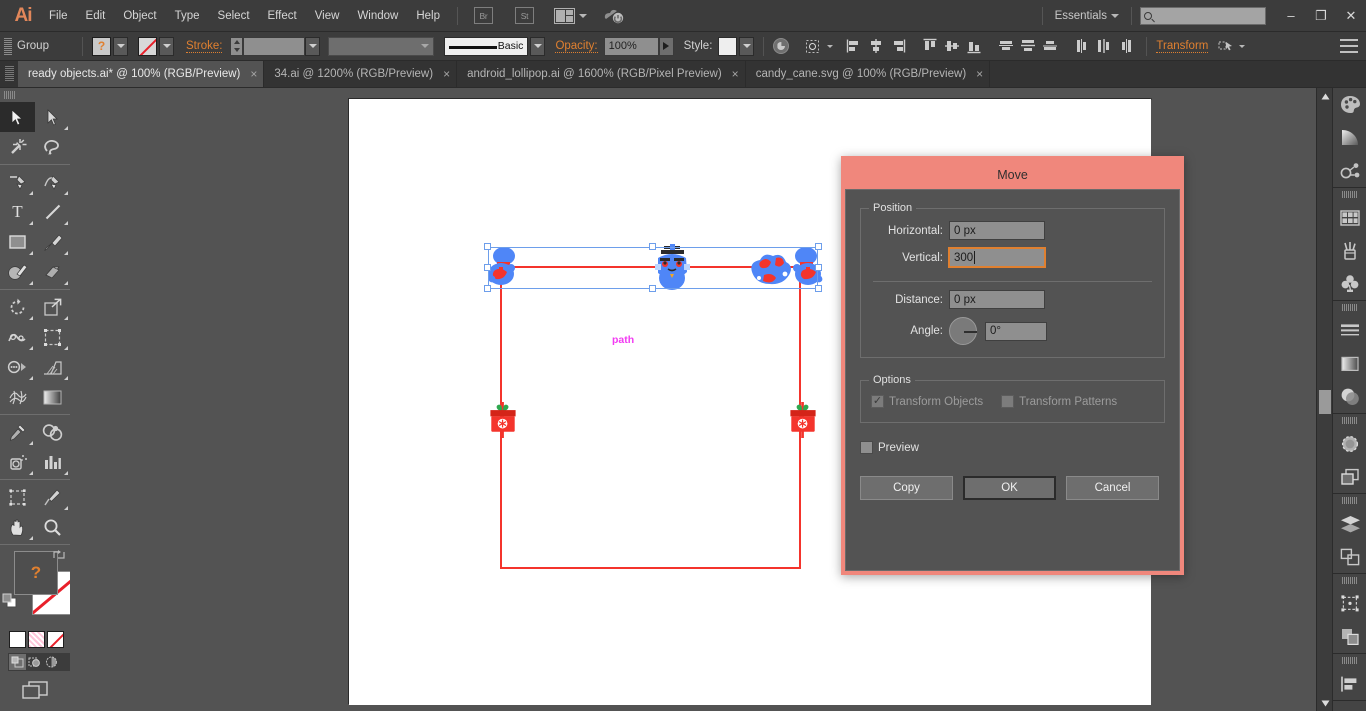 This screenshot has height=711, width=1366. Describe the element at coordinates (428, 16) in the screenshot. I see `menu-help: Help` at that location.